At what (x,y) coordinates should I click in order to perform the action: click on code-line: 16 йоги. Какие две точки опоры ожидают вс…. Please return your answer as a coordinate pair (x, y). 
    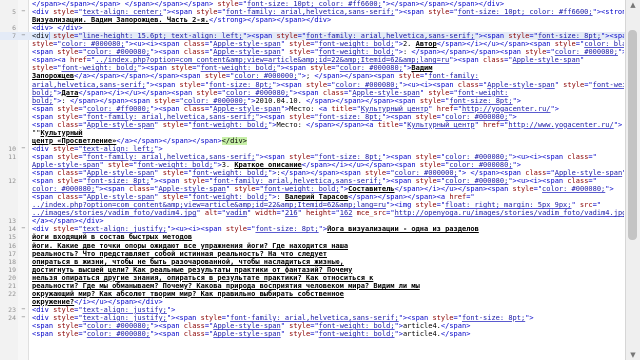
    Looking at the image, I should click on (313, 246).